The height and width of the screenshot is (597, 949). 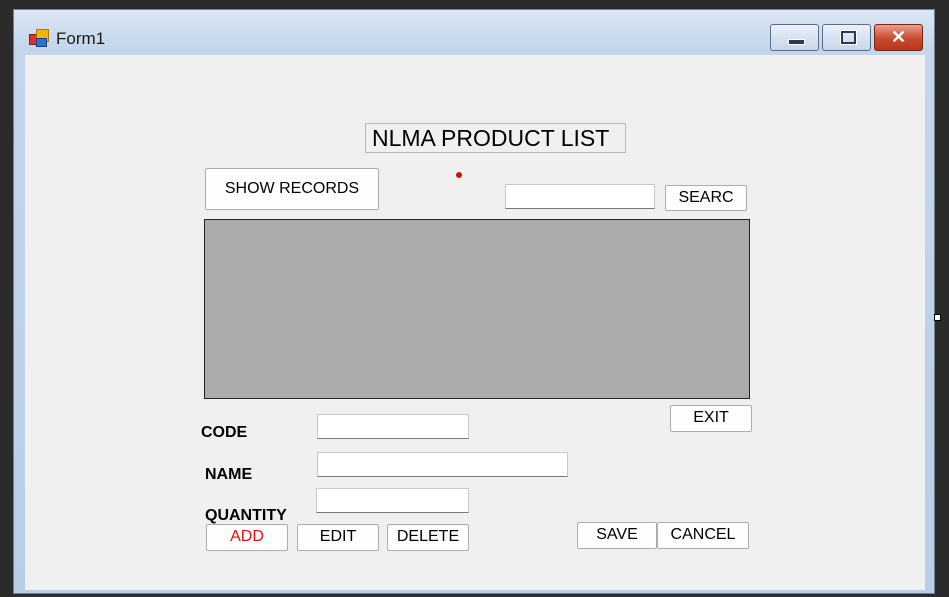 What do you see at coordinates (937, 317) in the screenshot?
I see `resize-handle` at bounding box center [937, 317].